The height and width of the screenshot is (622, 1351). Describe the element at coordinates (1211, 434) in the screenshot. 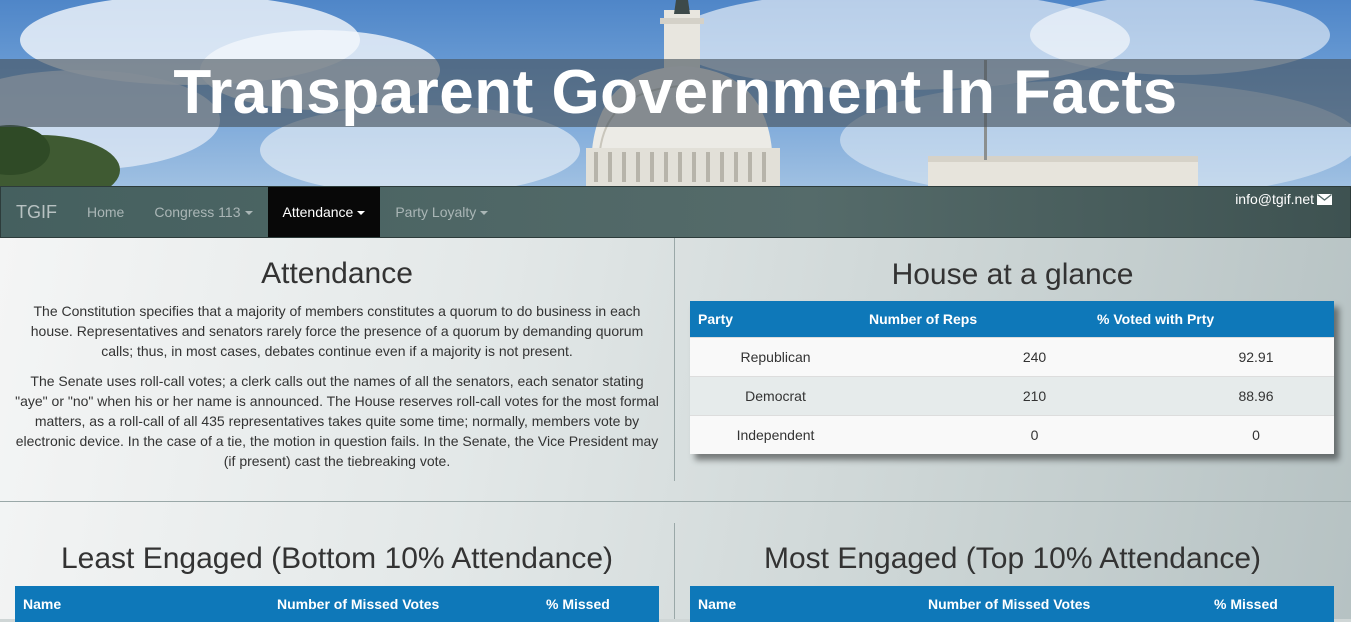

I see `pct-cell: 0` at that location.